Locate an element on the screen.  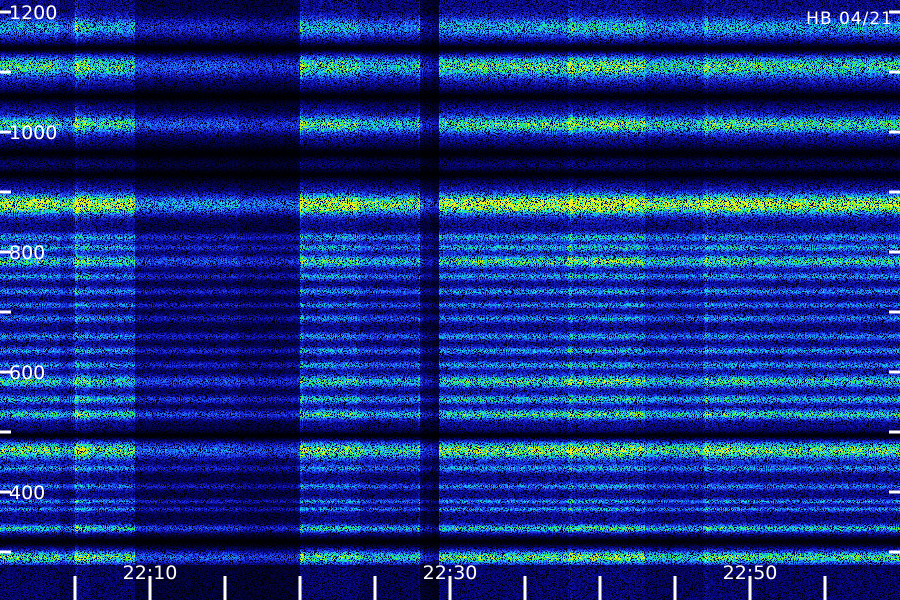
x-tick-label-2230: 22:30 is located at coordinates (450, 573).